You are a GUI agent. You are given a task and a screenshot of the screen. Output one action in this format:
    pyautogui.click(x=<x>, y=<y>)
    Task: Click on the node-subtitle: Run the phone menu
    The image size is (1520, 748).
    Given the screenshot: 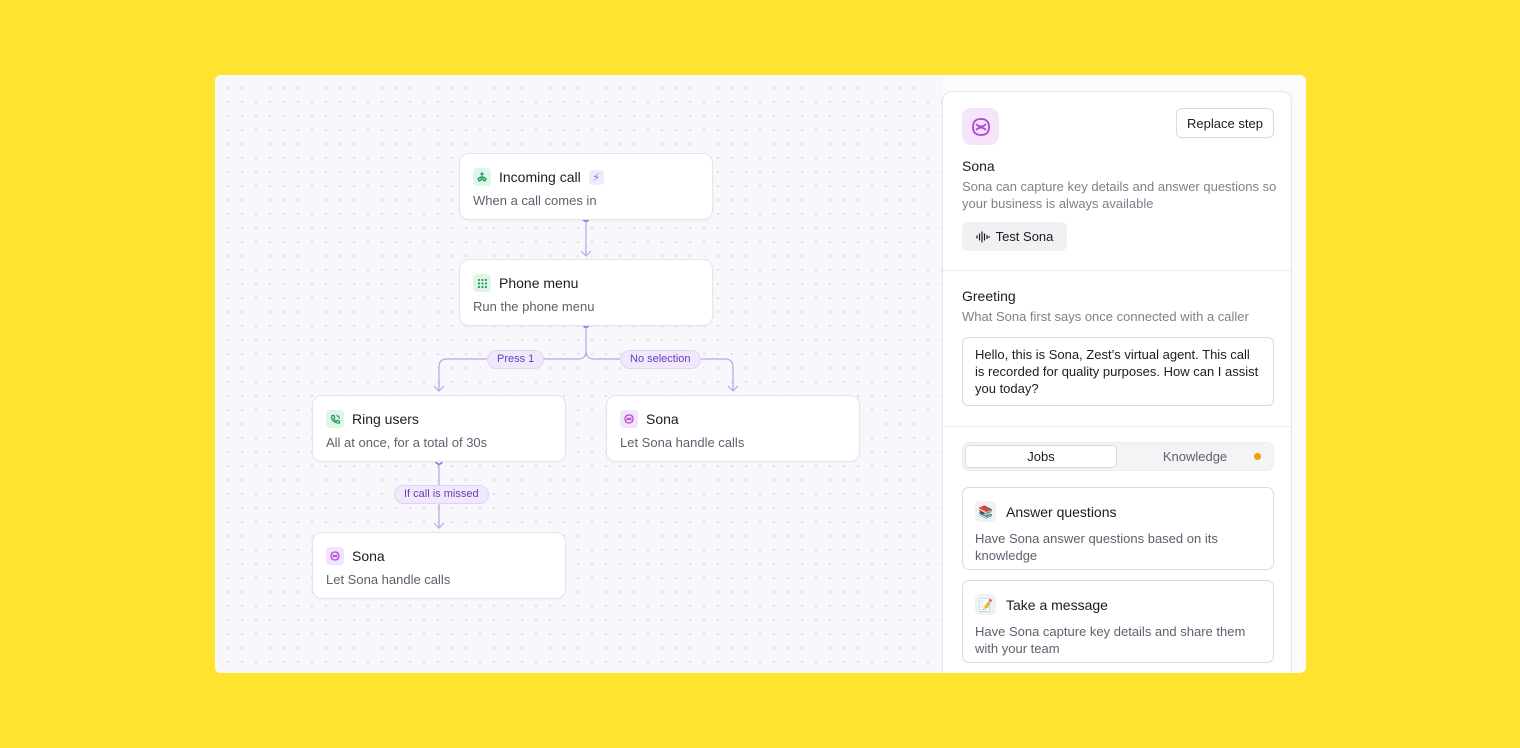 What is the action you would take?
    pyautogui.click(x=534, y=306)
    